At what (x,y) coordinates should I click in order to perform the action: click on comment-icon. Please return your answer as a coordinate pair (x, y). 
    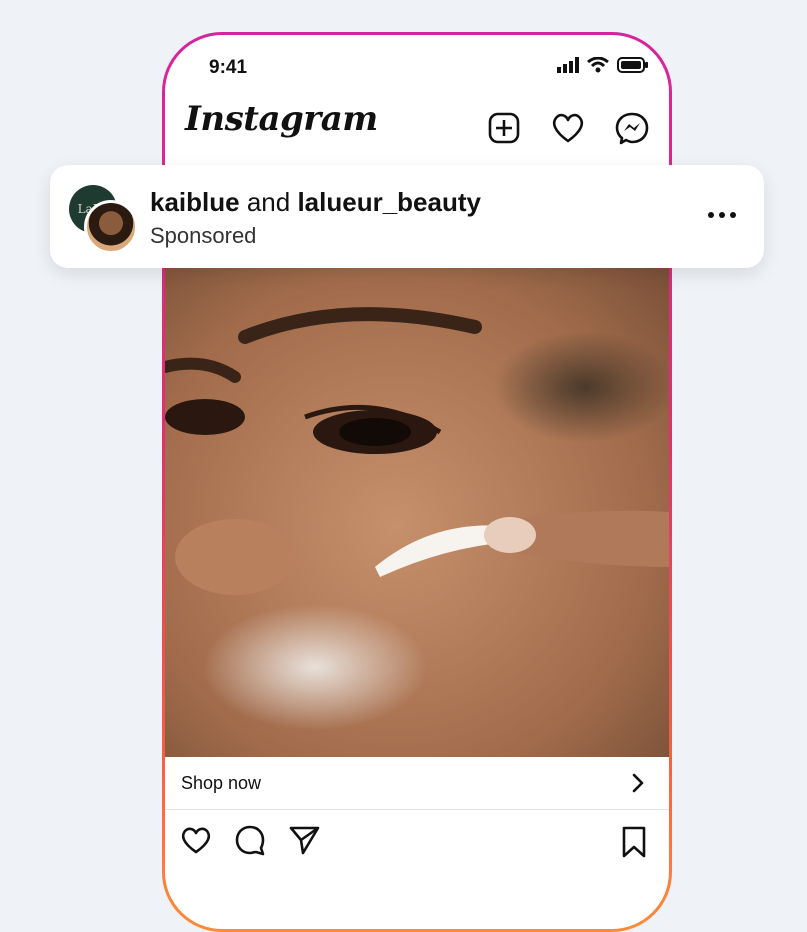
    Looking at the image, I should click on (250, 840).